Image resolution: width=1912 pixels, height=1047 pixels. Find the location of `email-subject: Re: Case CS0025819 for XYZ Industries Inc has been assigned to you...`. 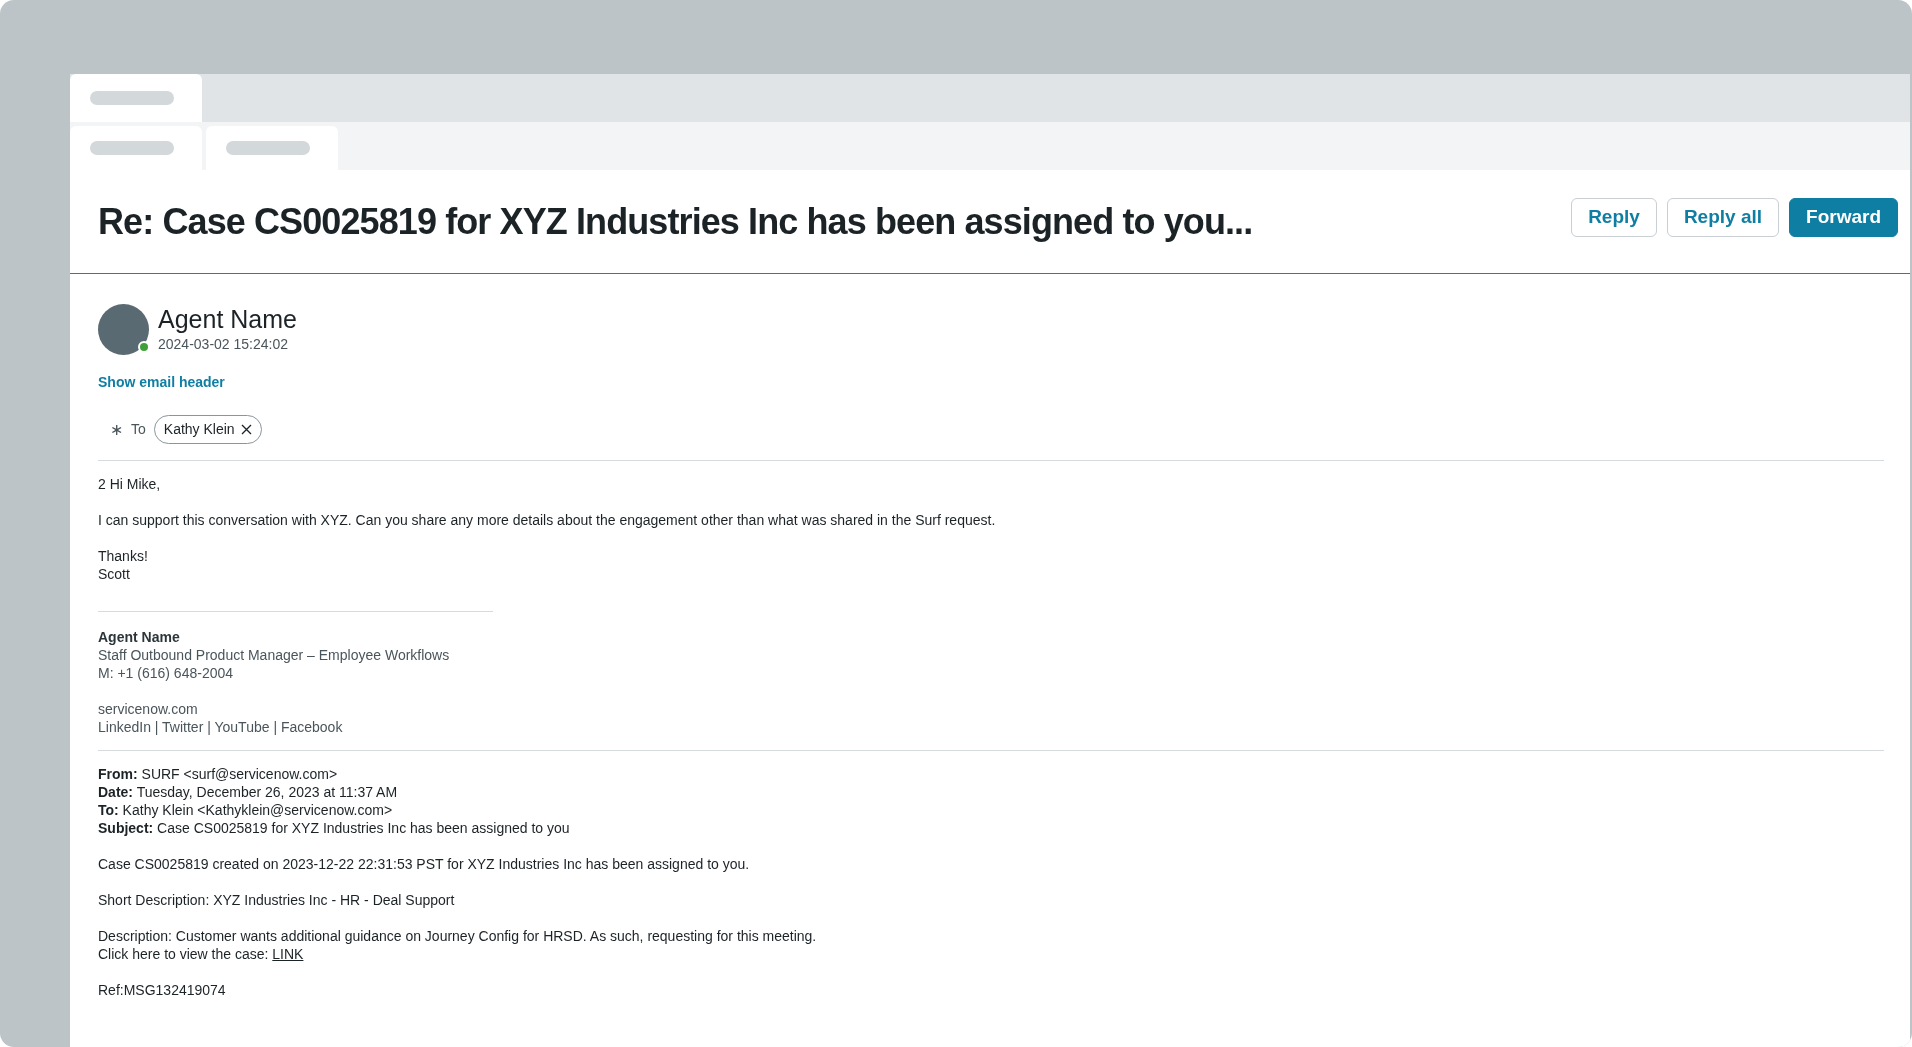

email-subject: Re: Case CS0025819 for XYZ Industries Inc has been assigned to you... is located at coordinates (675, 221).